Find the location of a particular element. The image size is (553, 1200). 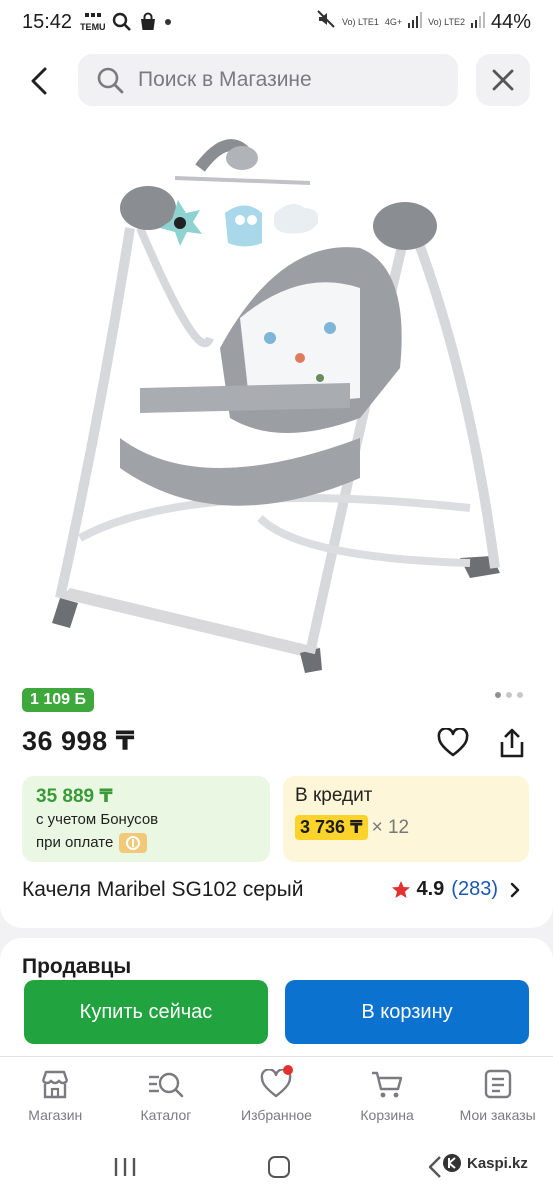

product-price: 36 998 ₸ is located at coordinates (78, 741).